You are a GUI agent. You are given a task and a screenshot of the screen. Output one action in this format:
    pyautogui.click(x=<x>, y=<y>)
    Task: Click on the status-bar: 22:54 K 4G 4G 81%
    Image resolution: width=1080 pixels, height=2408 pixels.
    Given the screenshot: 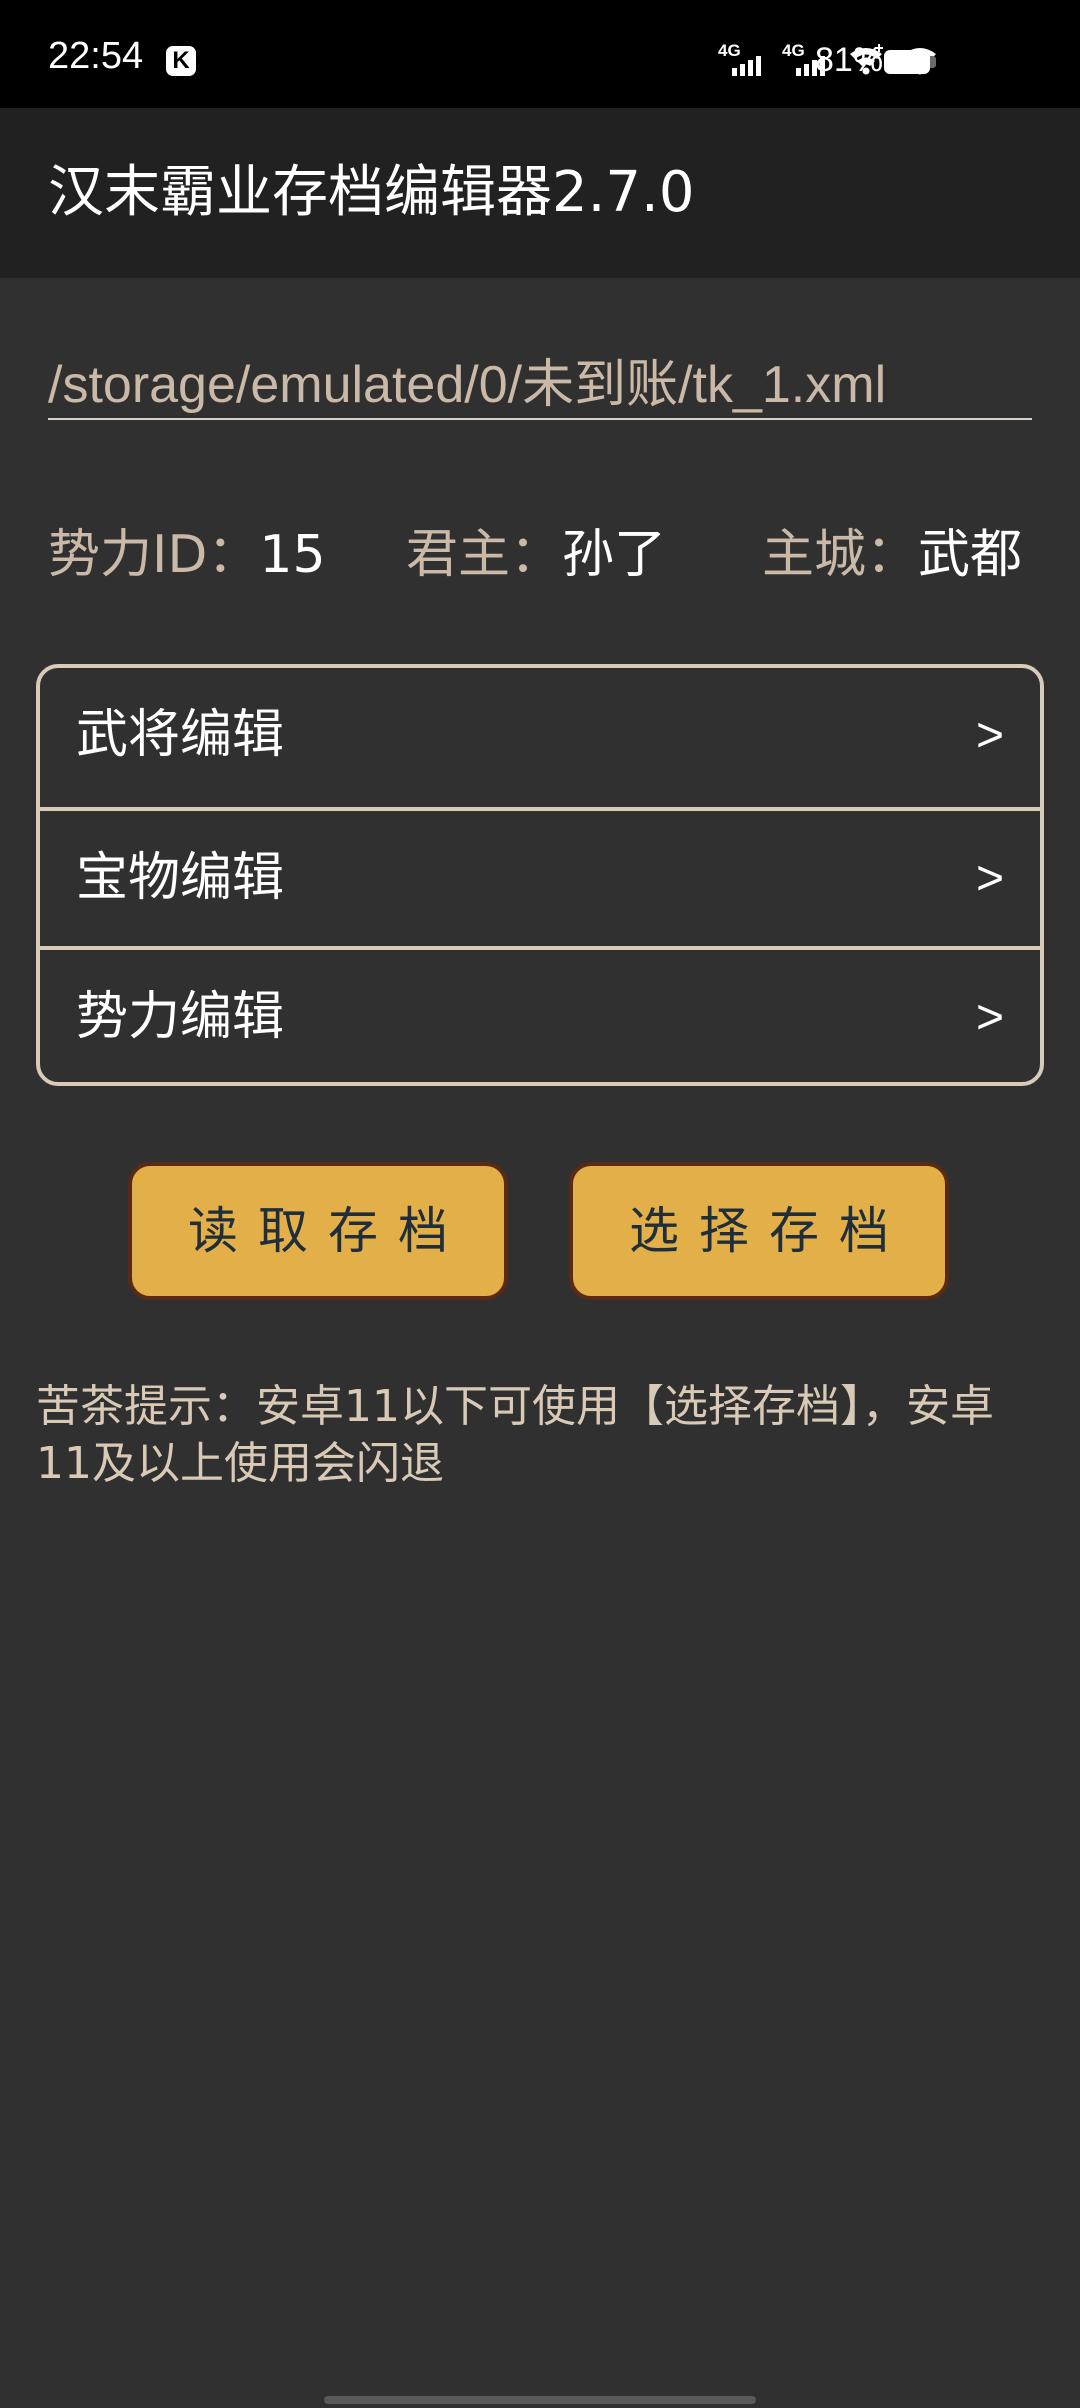 What is the action you would take?
    pyautogui.click(x=540, y=54)
    